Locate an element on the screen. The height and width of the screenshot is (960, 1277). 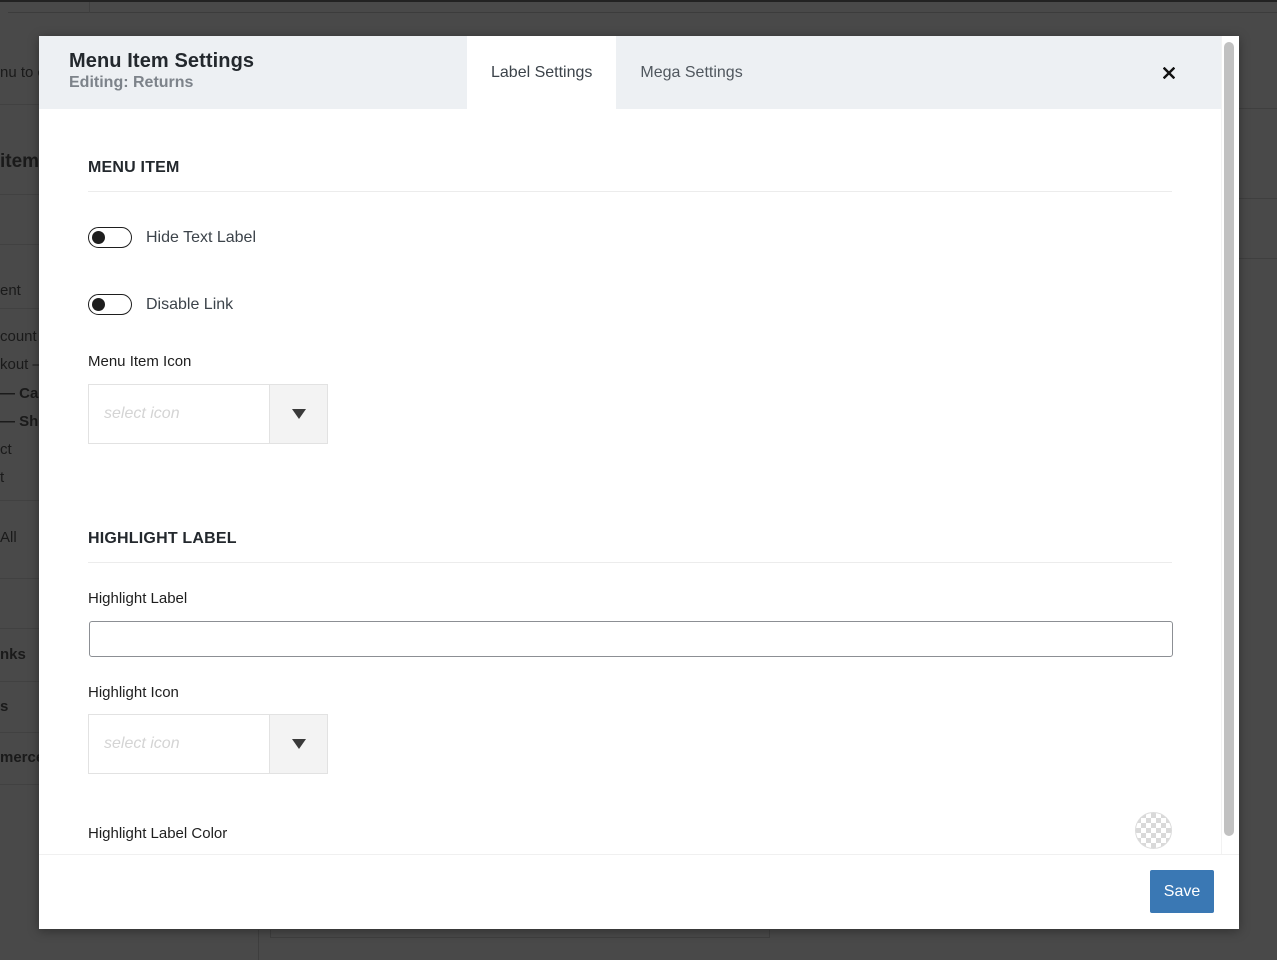
bg-text: nks is located at coordinates (13, 654).